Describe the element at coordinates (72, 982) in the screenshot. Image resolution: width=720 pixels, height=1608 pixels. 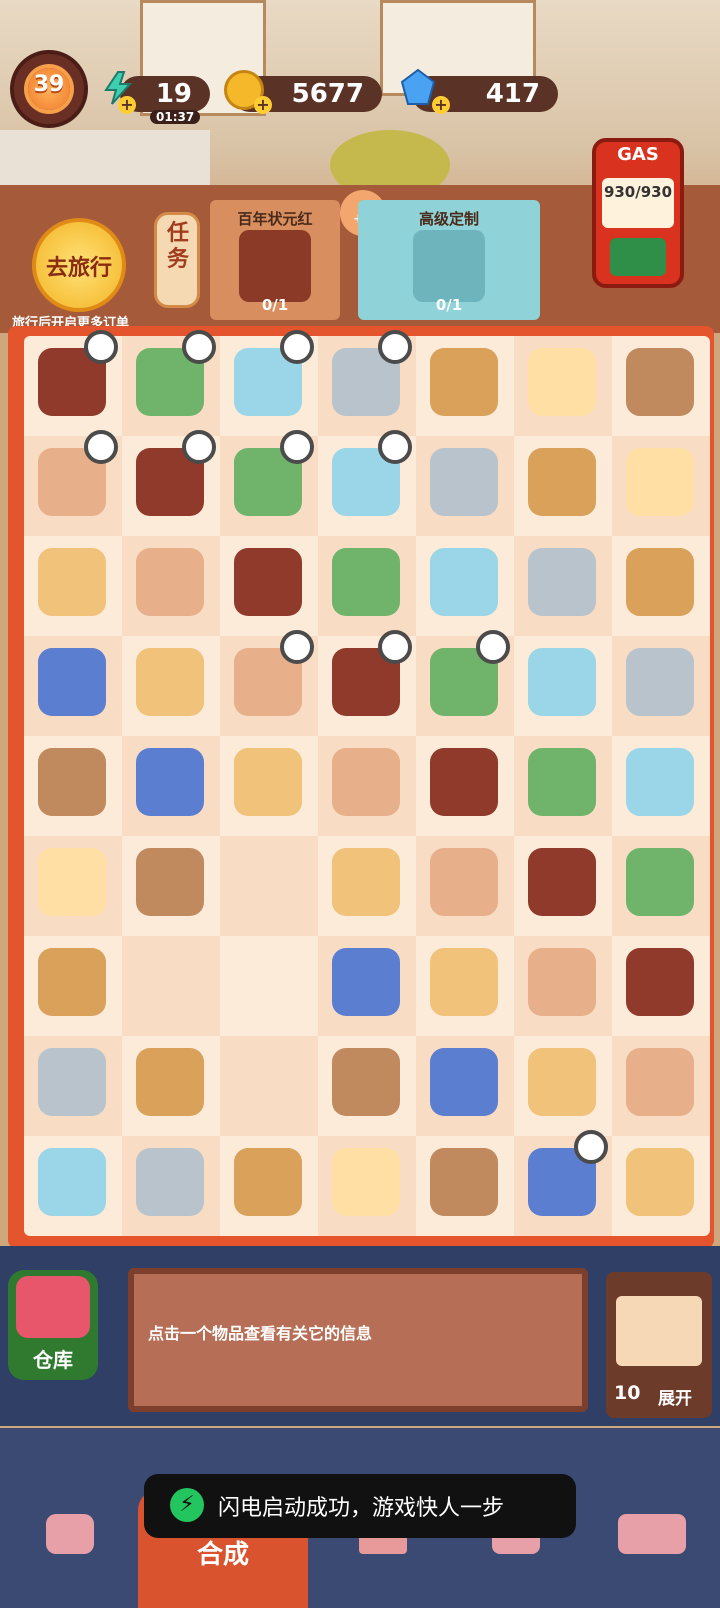
I see `toast-icon` at that location.